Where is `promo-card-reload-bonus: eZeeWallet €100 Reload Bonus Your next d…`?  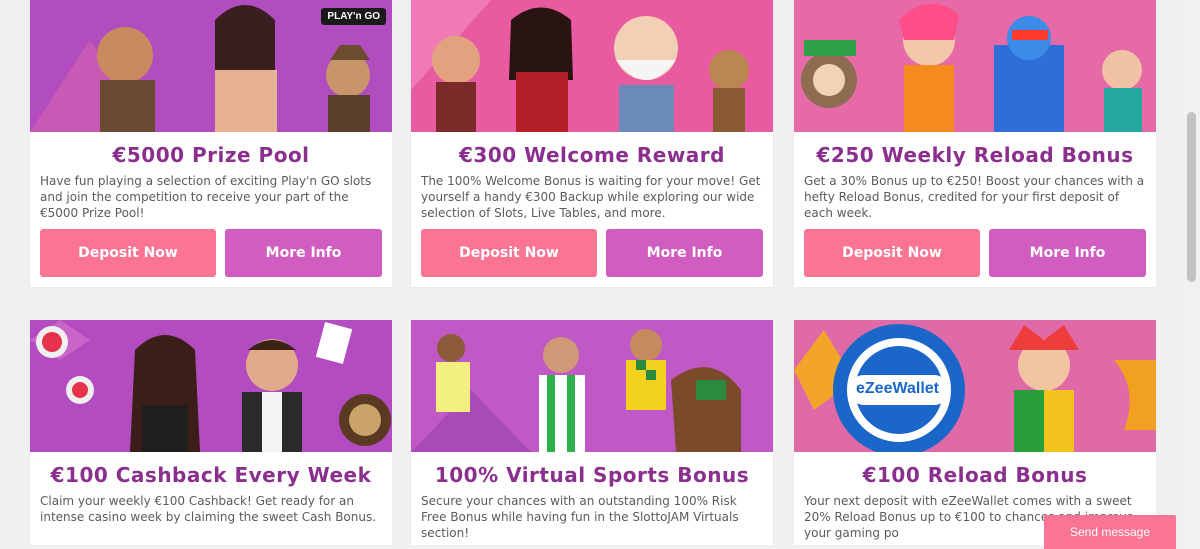
promo-card-reload-bonus: eZeeWallet €100 Reload Bonus Your next d… is located at coordinates (975, 432).